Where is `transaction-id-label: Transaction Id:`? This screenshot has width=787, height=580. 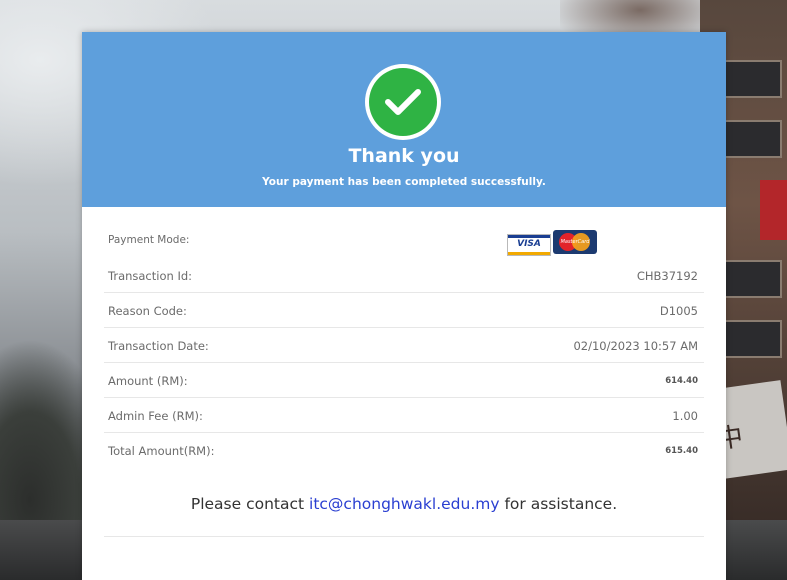
transaction-id-label: Transaction Id: is located at coordinates (150, 276).